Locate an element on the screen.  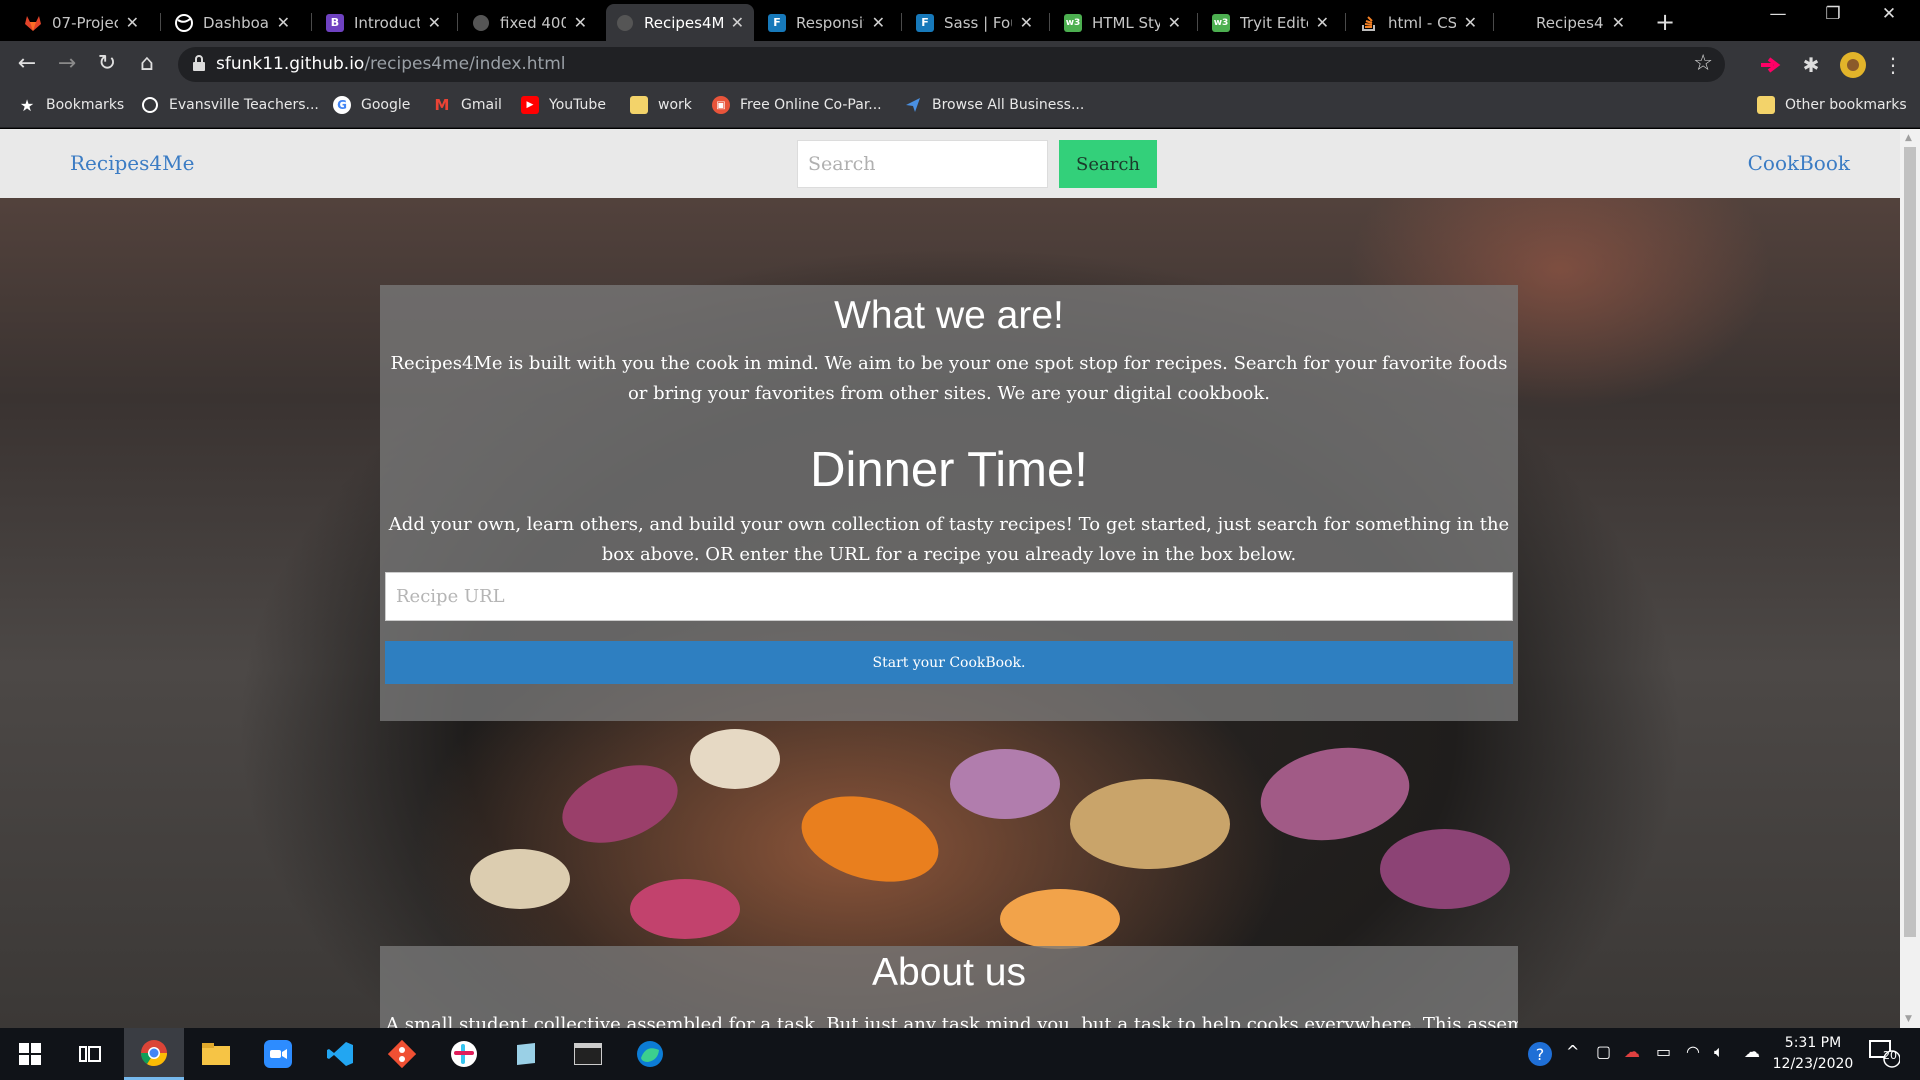
zoom-icon is located at coordinates (278, 1054).